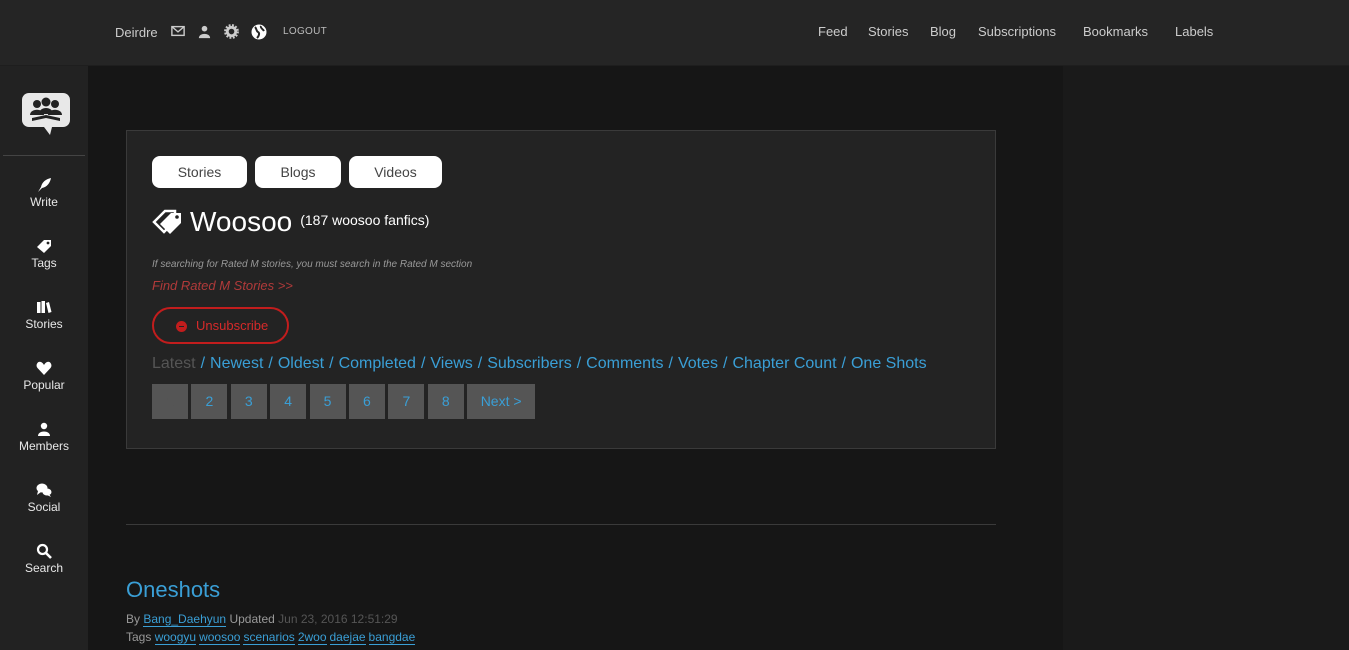 The width and height of the screenshot is (1349, 650). I want to click on next-page-button: Next >, so click(501, 401).